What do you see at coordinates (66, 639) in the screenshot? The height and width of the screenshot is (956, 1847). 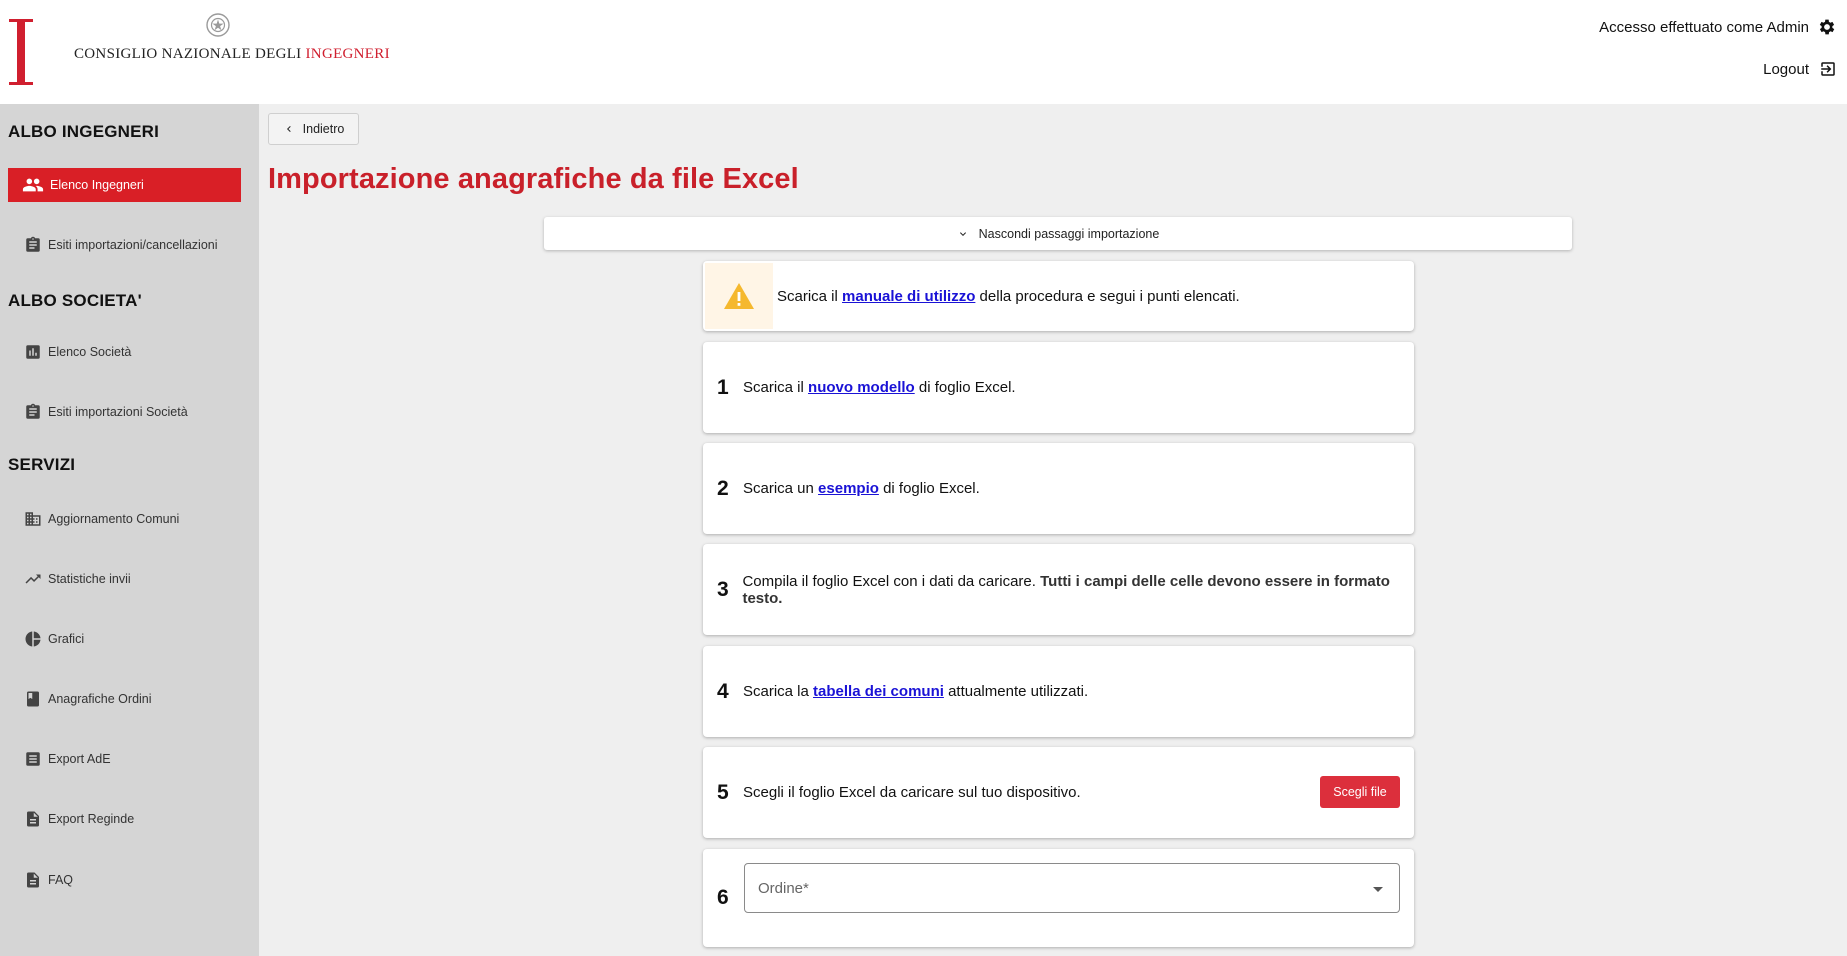 I see `sidebar-item-label: Grafici` at bounding box center [66, 639].